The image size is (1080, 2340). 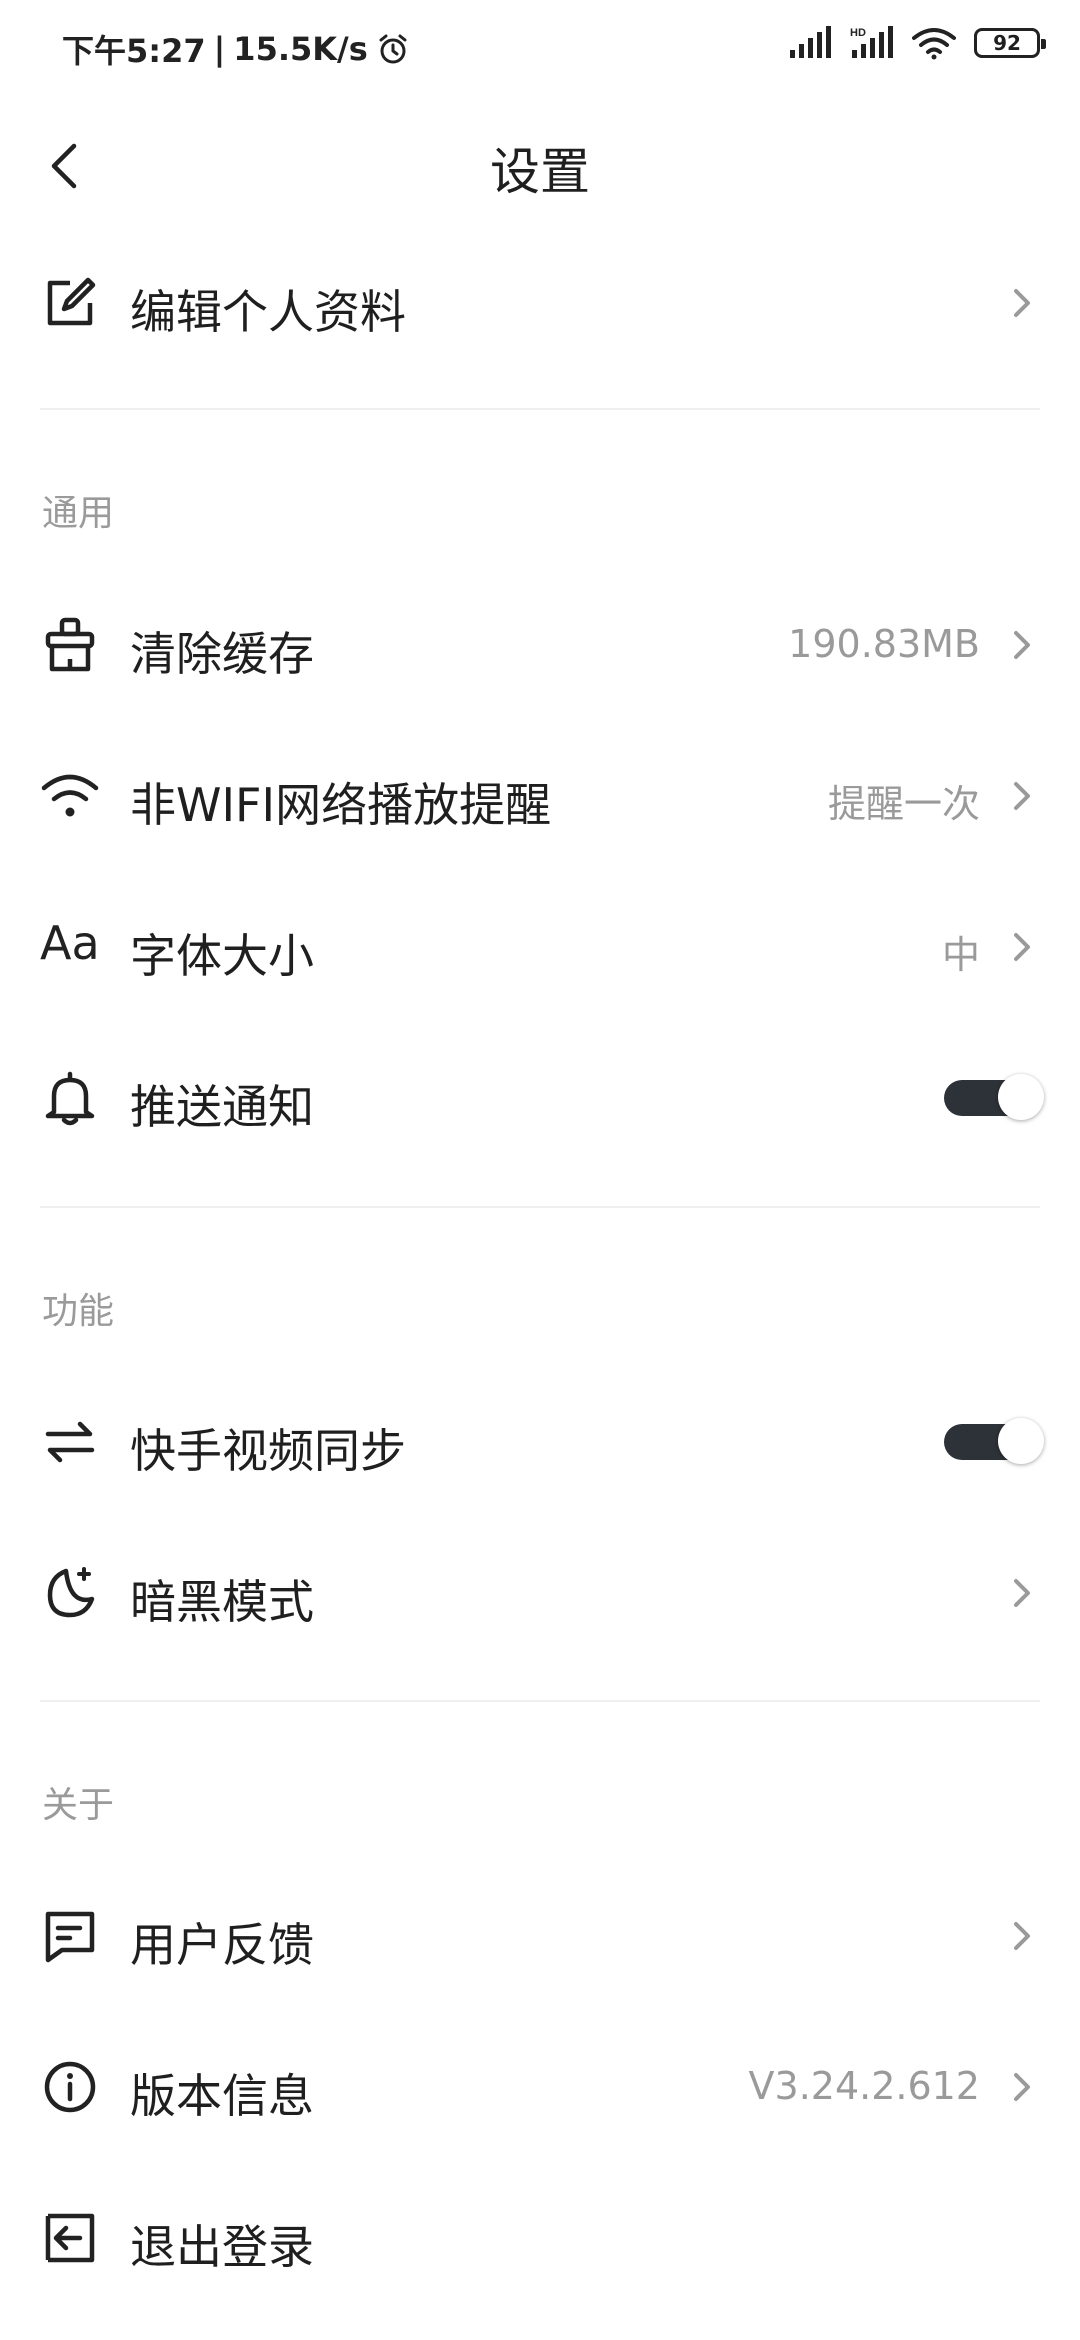 I want to click on feedback-row: 用户反馈, so click(x=540, y=1936).